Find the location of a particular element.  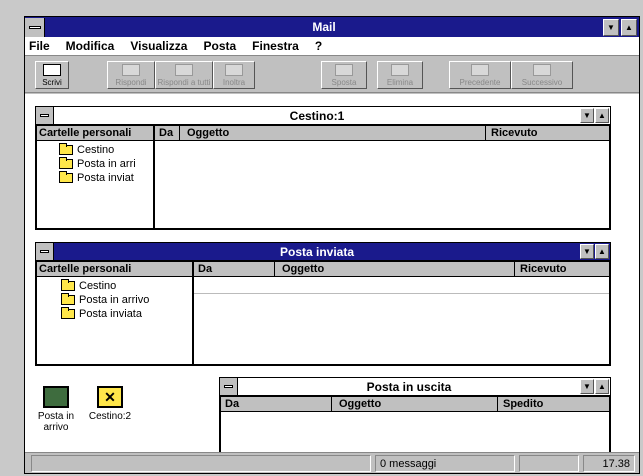

forward-icon is located at coordinates (234, 70).